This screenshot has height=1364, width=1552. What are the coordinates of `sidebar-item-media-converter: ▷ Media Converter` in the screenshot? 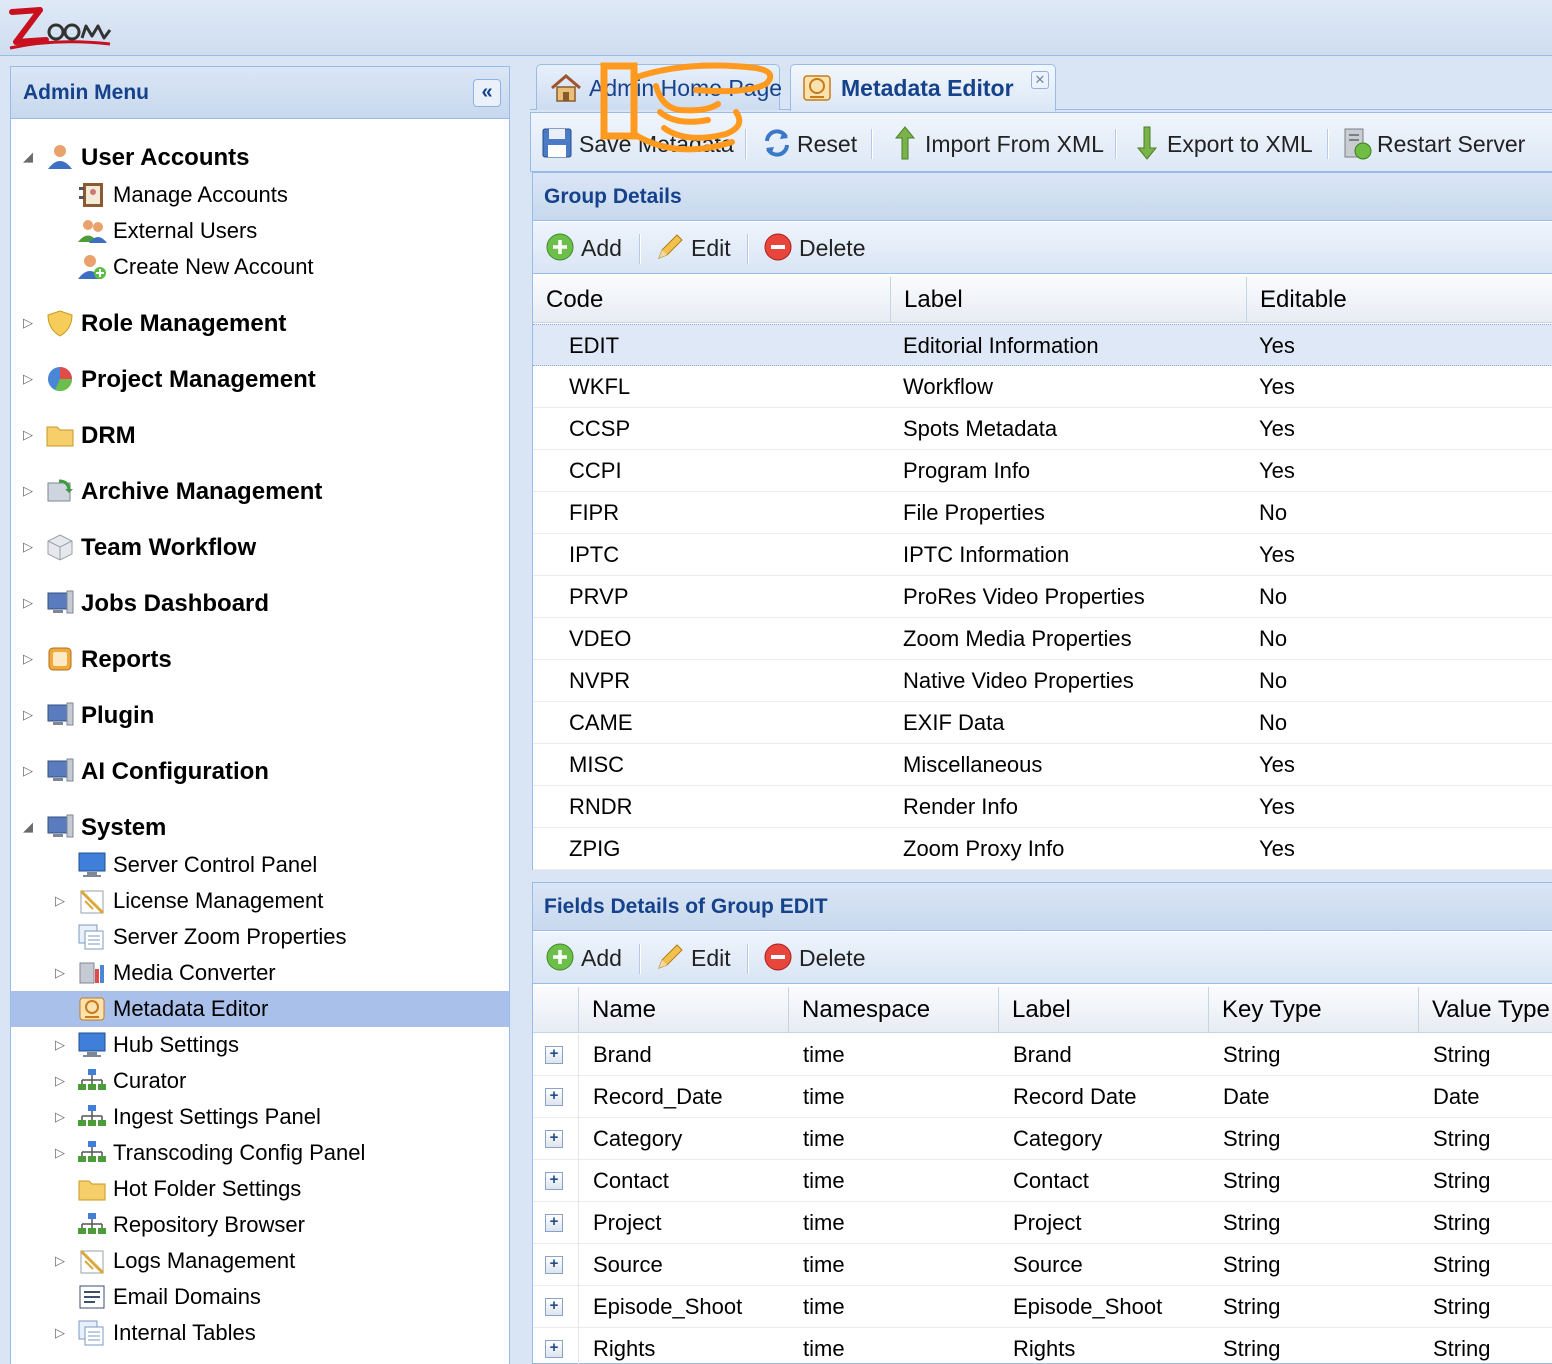 It's located at (260, 973).